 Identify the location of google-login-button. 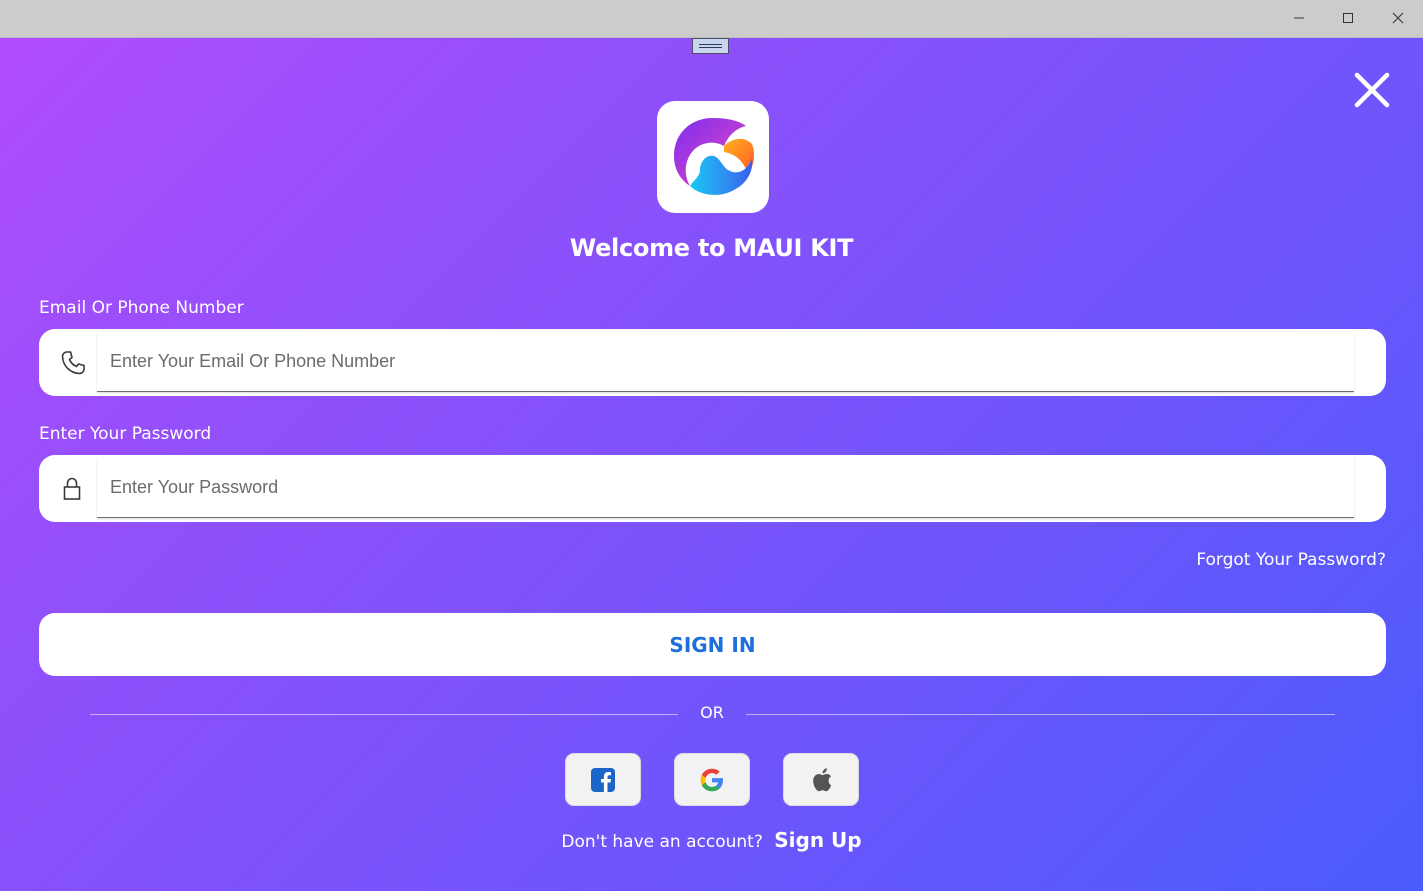
(712, 779).